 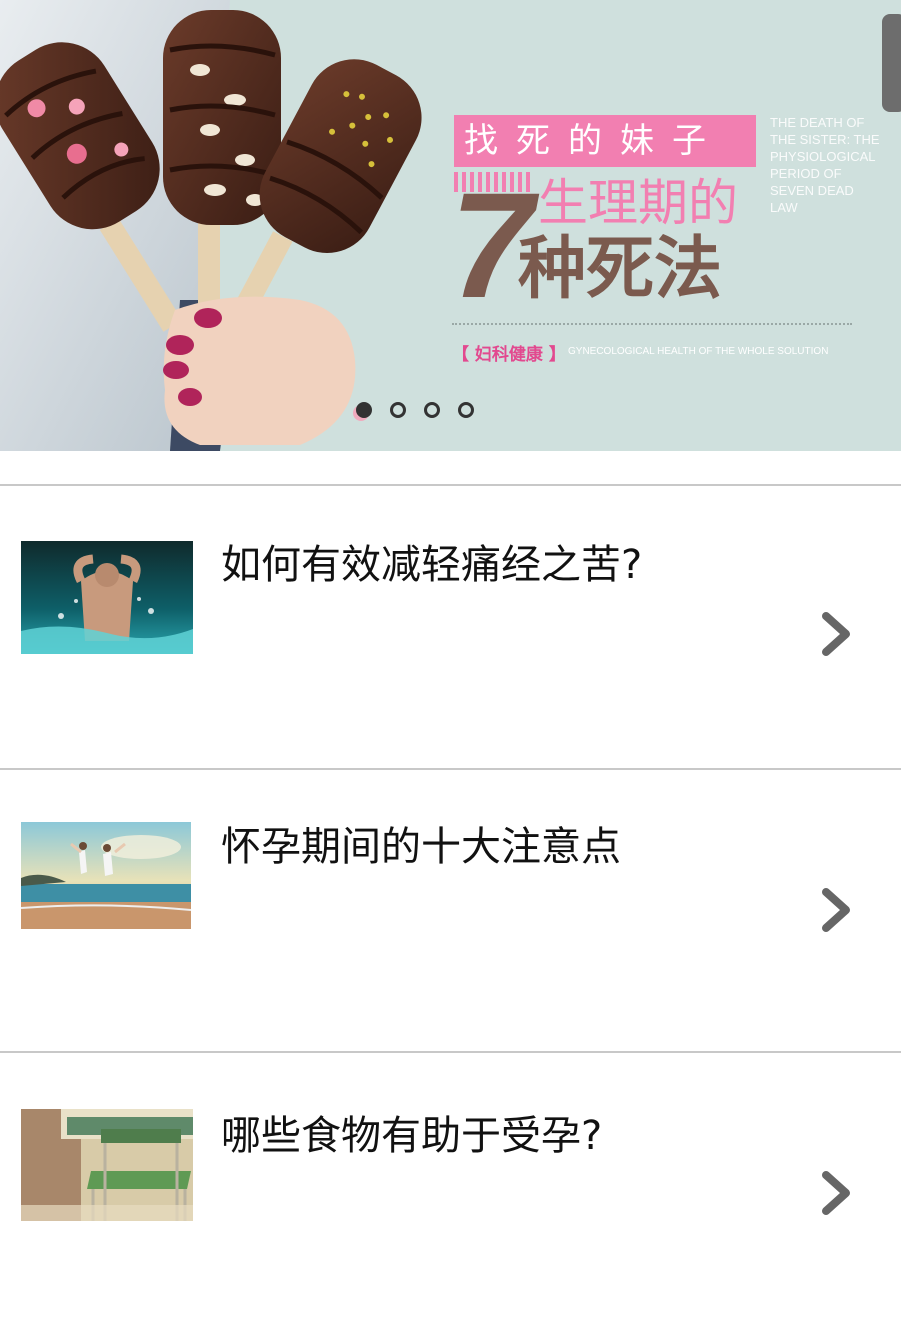 I want to click on man-in-water-thumbnail, so click(x=107, y=597).